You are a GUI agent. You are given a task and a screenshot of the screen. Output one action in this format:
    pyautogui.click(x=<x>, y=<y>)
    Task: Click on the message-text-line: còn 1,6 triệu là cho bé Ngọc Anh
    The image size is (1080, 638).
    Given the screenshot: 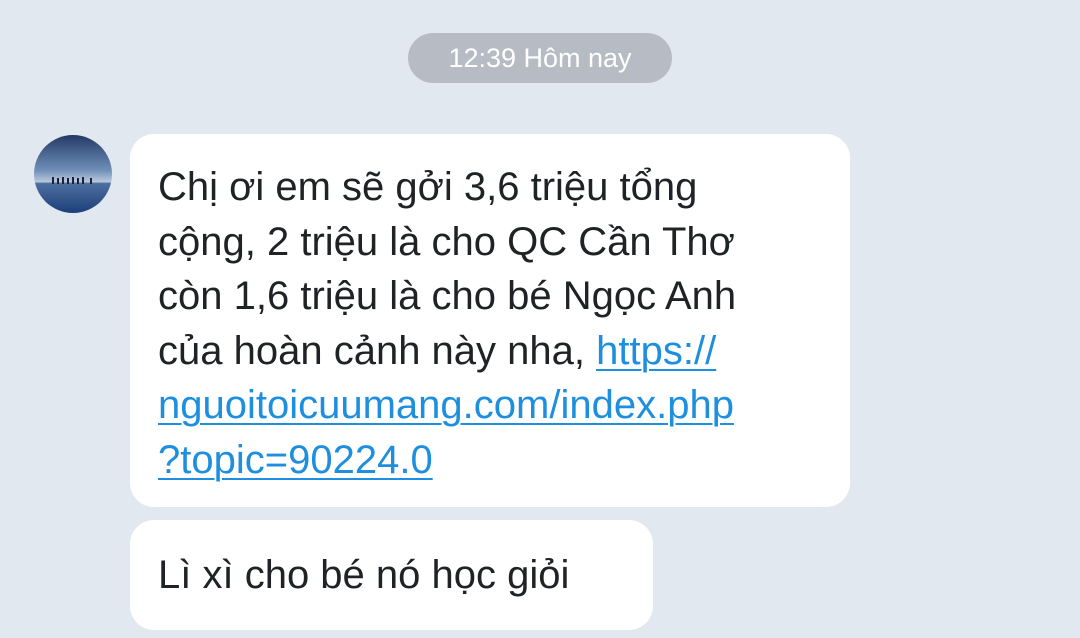 What is the action you would take?
    pyautogui.click(x=447, y=296)
    